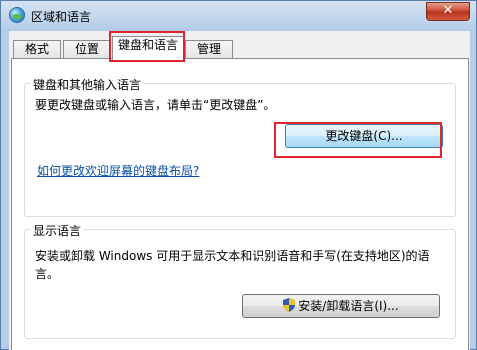 The image size is (477, 350). I want to click on tab-keyboard-language: 键盘和语言, so click(148, 48).